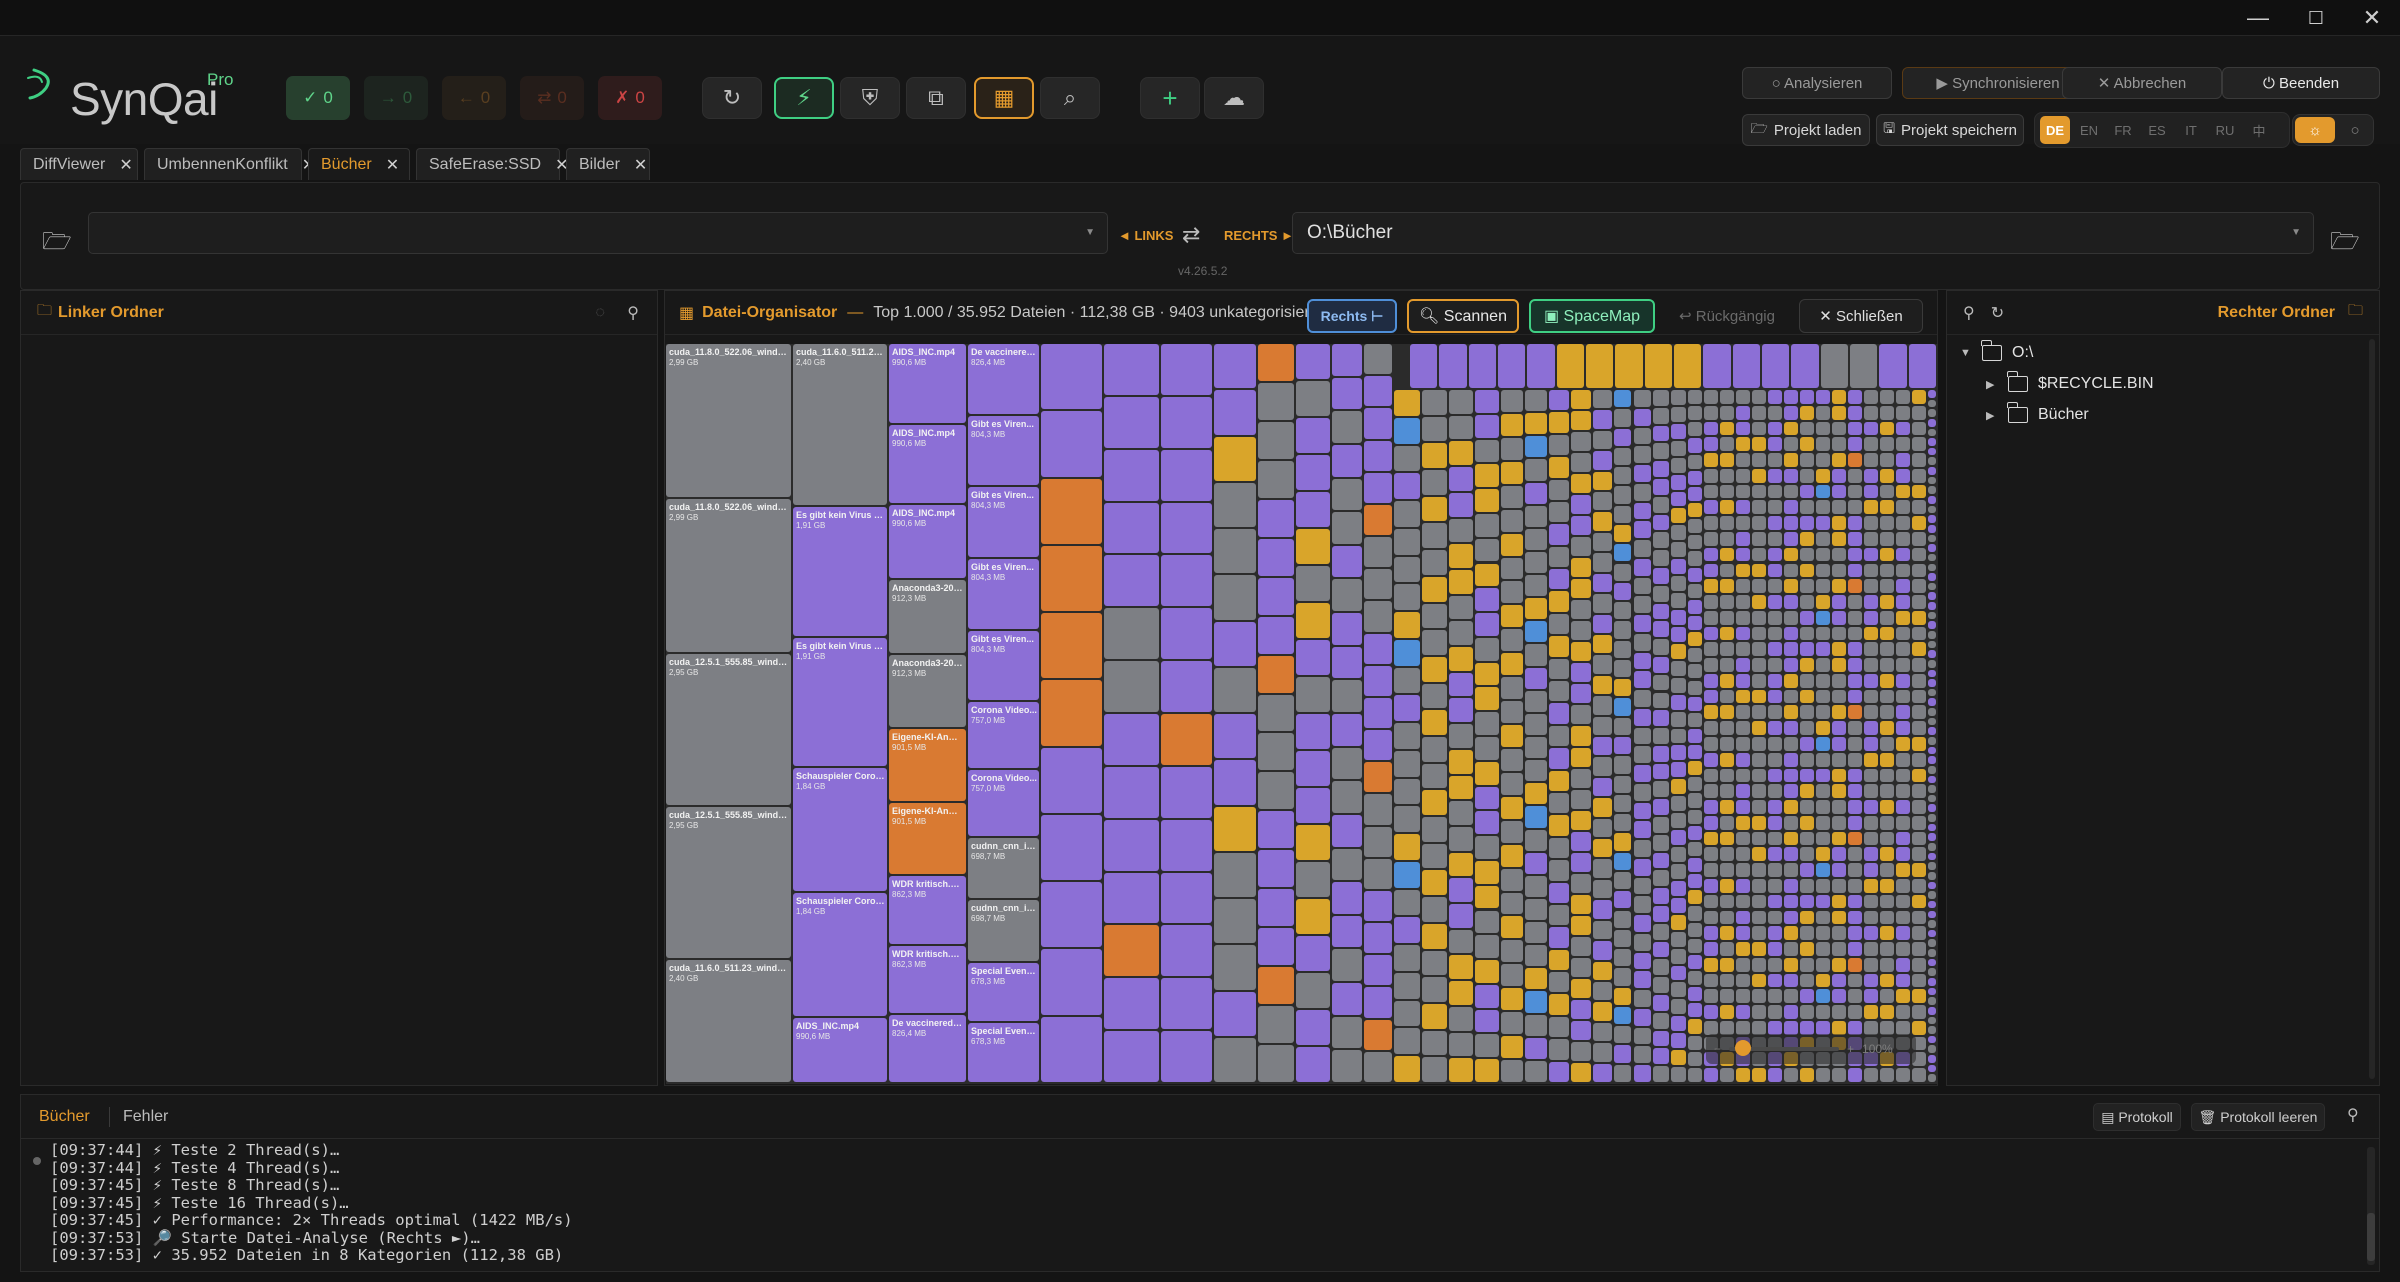  I want to click on treemap-cell: cuda_11.6.0_511.23_w...2,40 GB, so click(840, 424).